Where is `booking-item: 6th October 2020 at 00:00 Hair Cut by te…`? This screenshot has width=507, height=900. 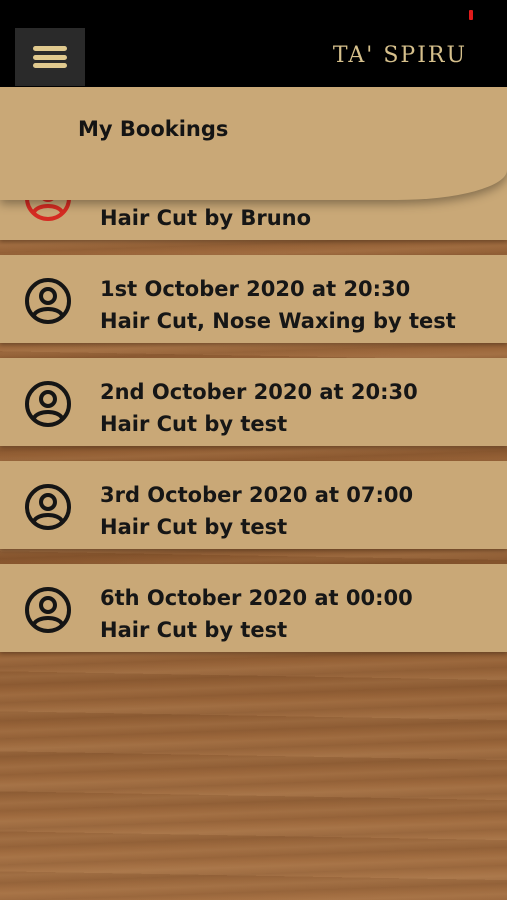 booking-item: 6th October 2020 at 00:00 Hair Cut by te… is located at coordinates (253, 608).